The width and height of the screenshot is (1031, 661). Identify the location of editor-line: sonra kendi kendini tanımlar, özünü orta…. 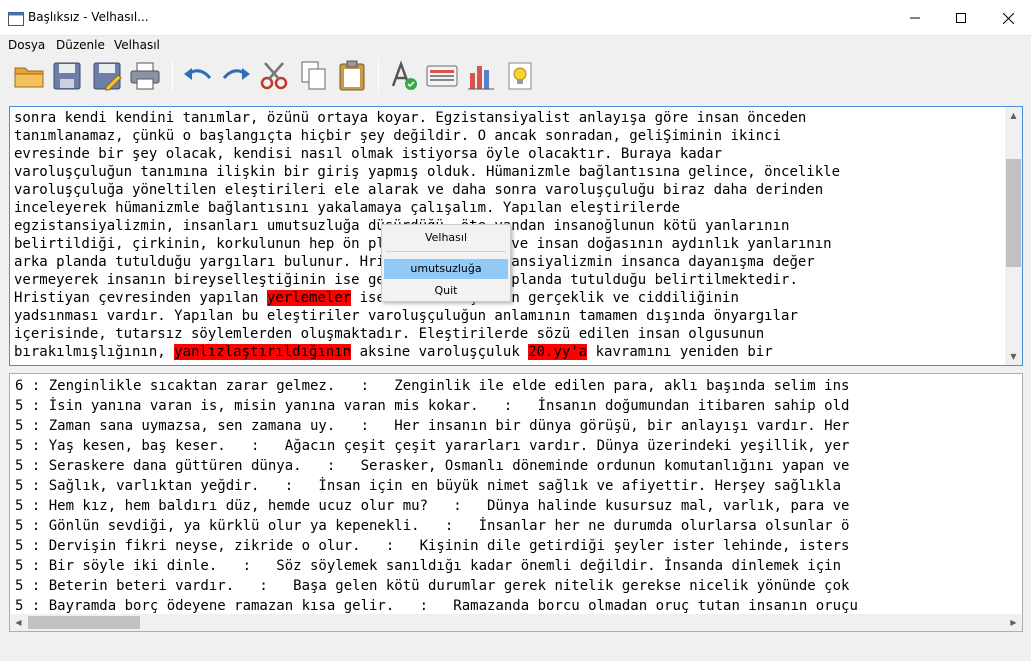
(509, 118).